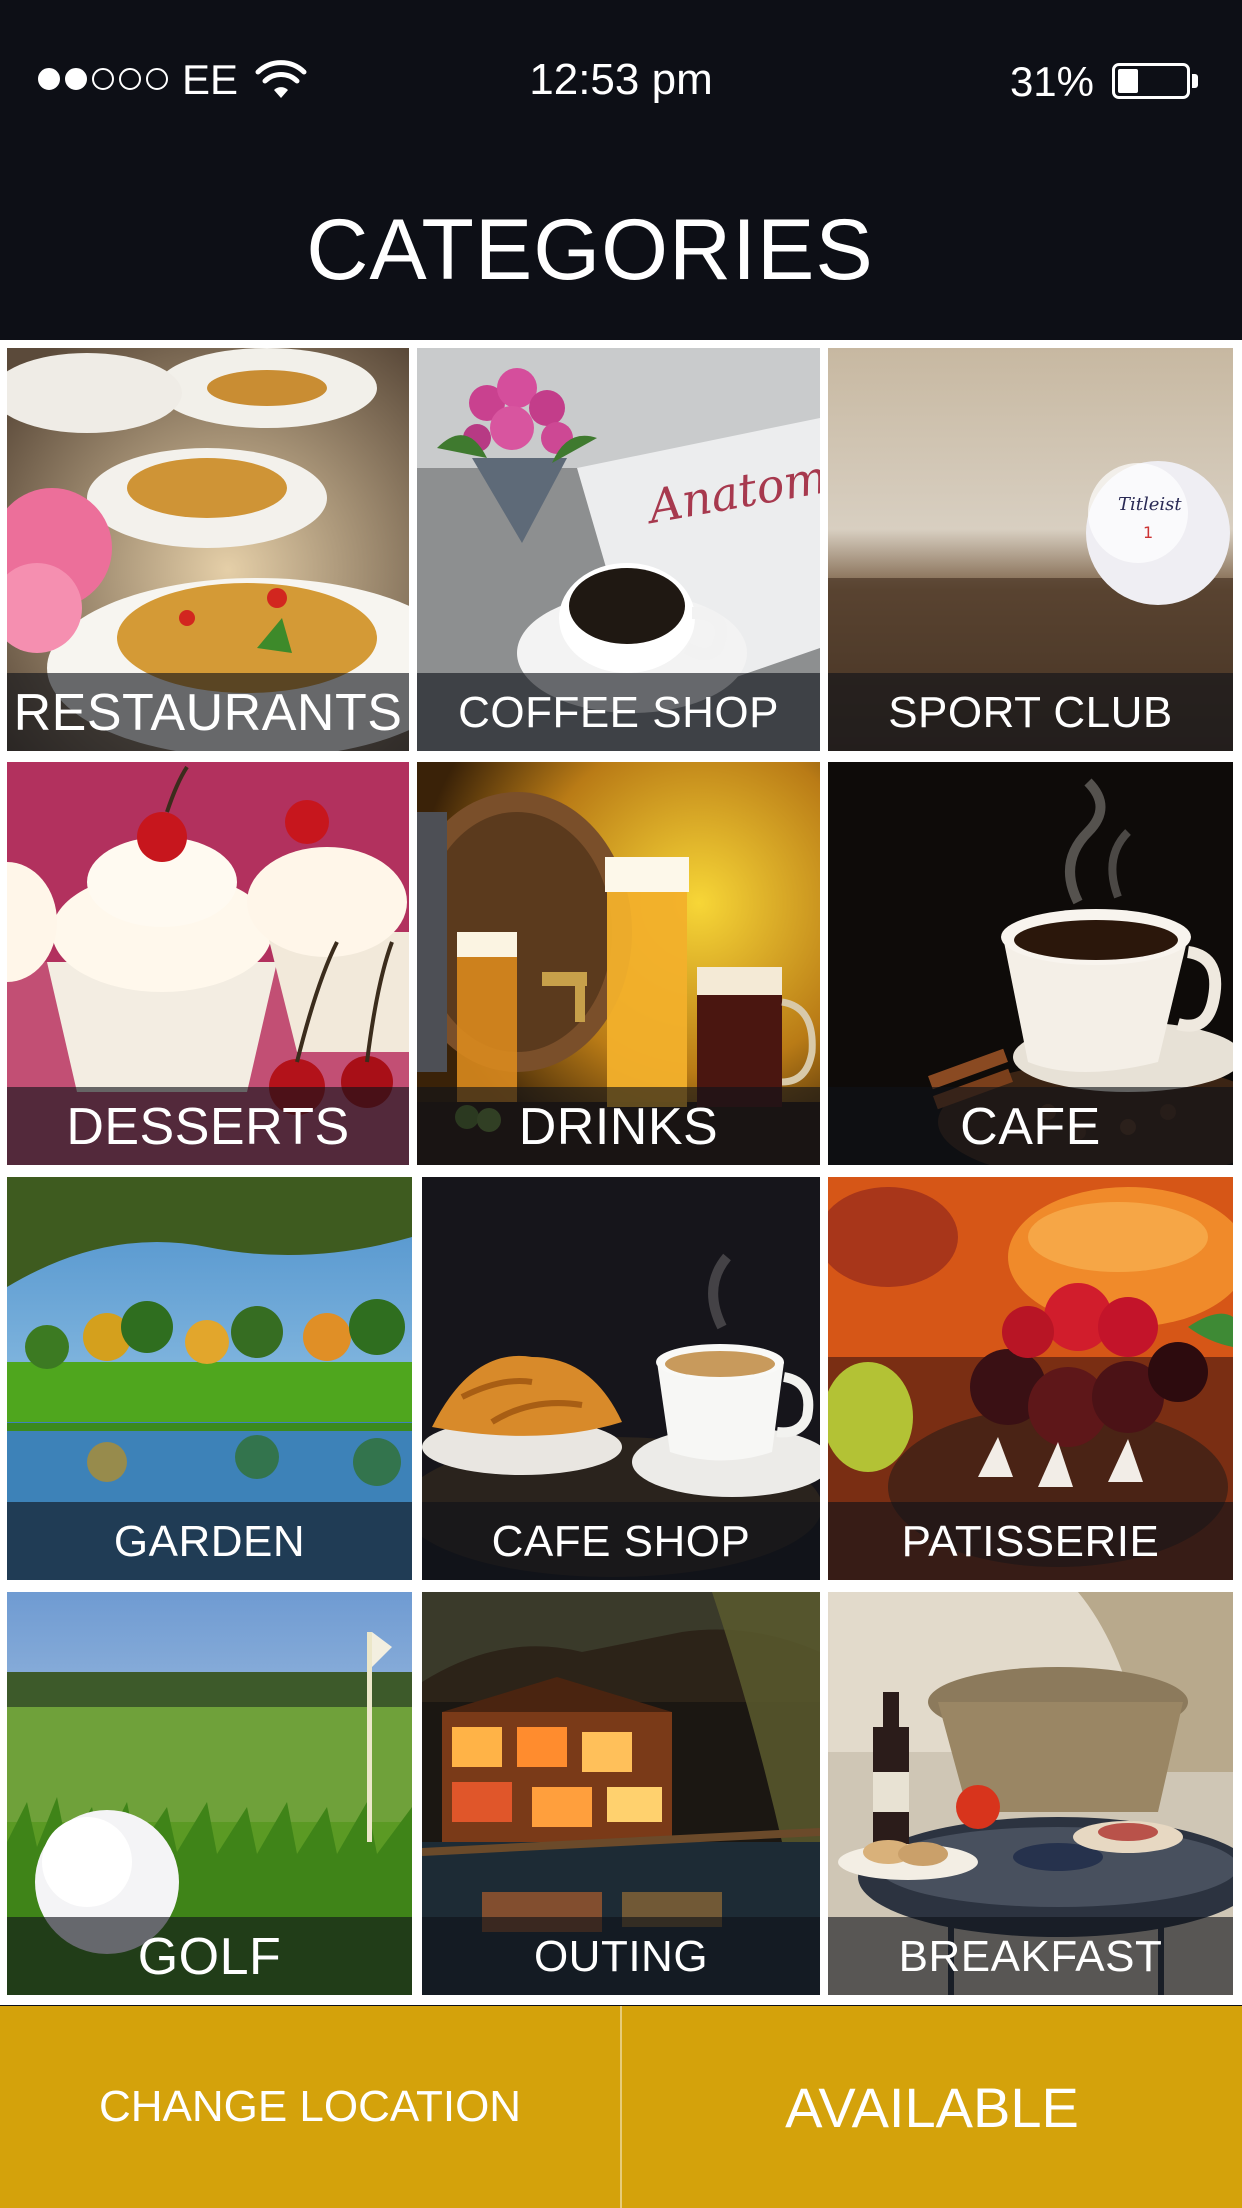 The width and height of the screenshot is (1242, 2208). What do you see at coordinates (1030, 712) in the screenshot?
I see `category-label: SPORT CLUB` at bounding box center [1030, 712].